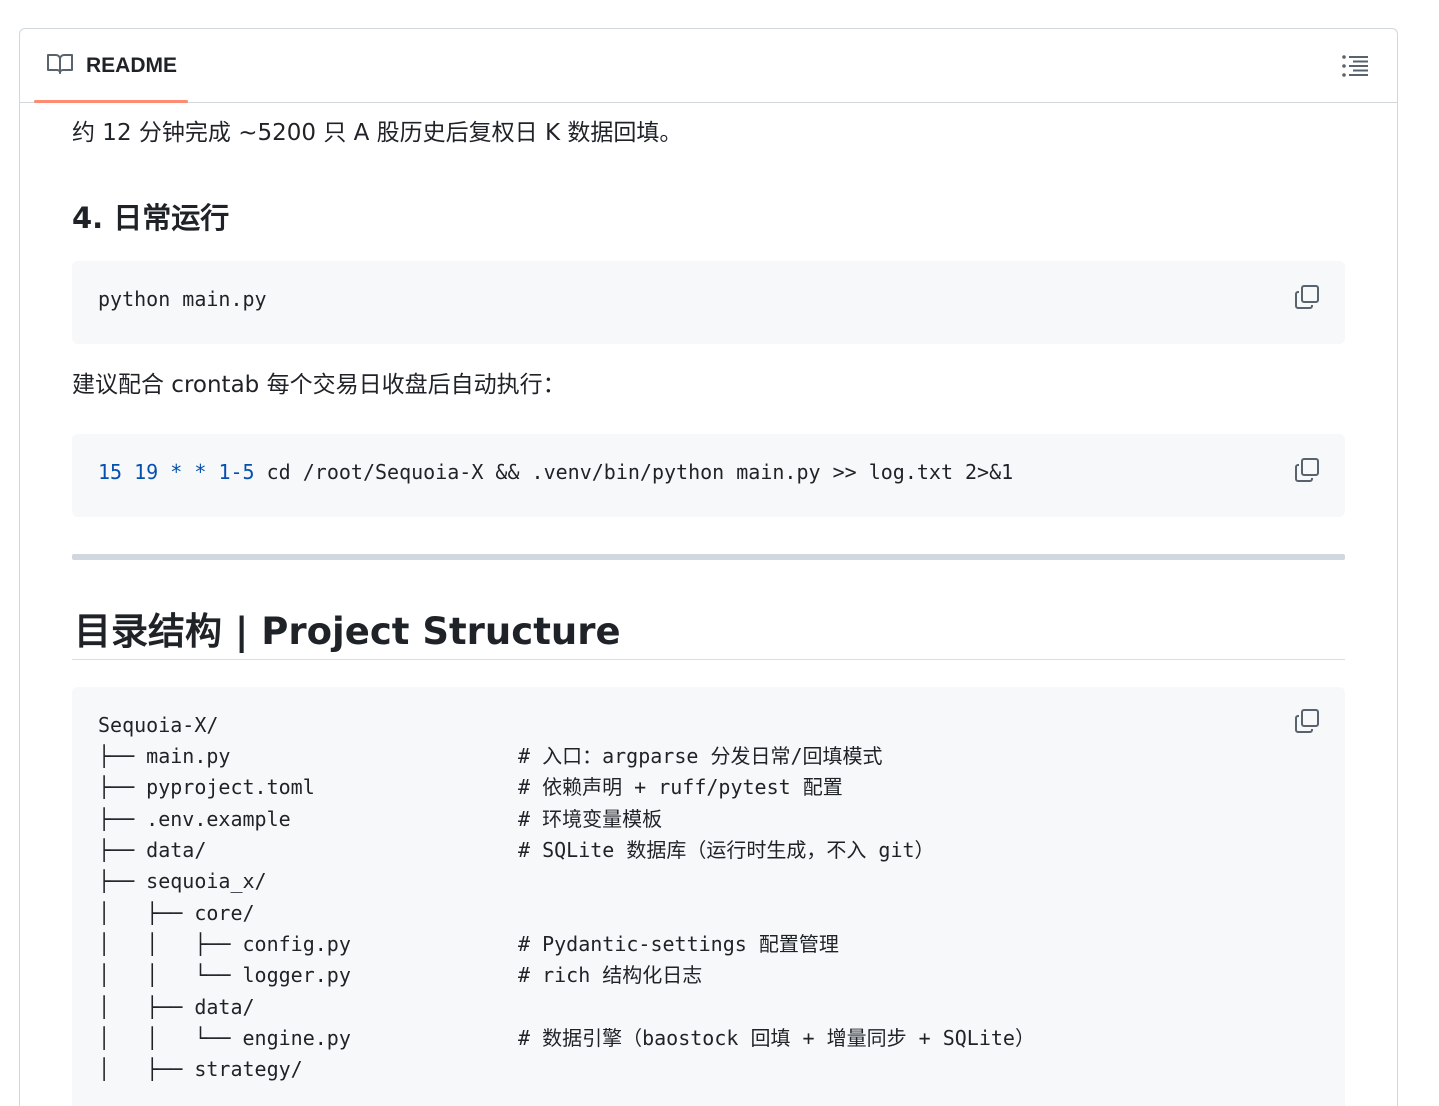  What do you see at coordinates (158, 725) in the screenshot?
I see `tree-row: Sequoia-X/` at bounding box center [158, 725].